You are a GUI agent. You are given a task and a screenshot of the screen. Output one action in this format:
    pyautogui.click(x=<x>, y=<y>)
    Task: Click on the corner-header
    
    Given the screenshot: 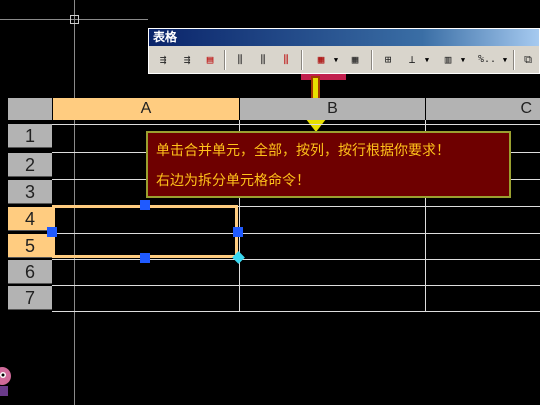 What is the action you would take?
    pyautogui.click(x=30, y=109)
    